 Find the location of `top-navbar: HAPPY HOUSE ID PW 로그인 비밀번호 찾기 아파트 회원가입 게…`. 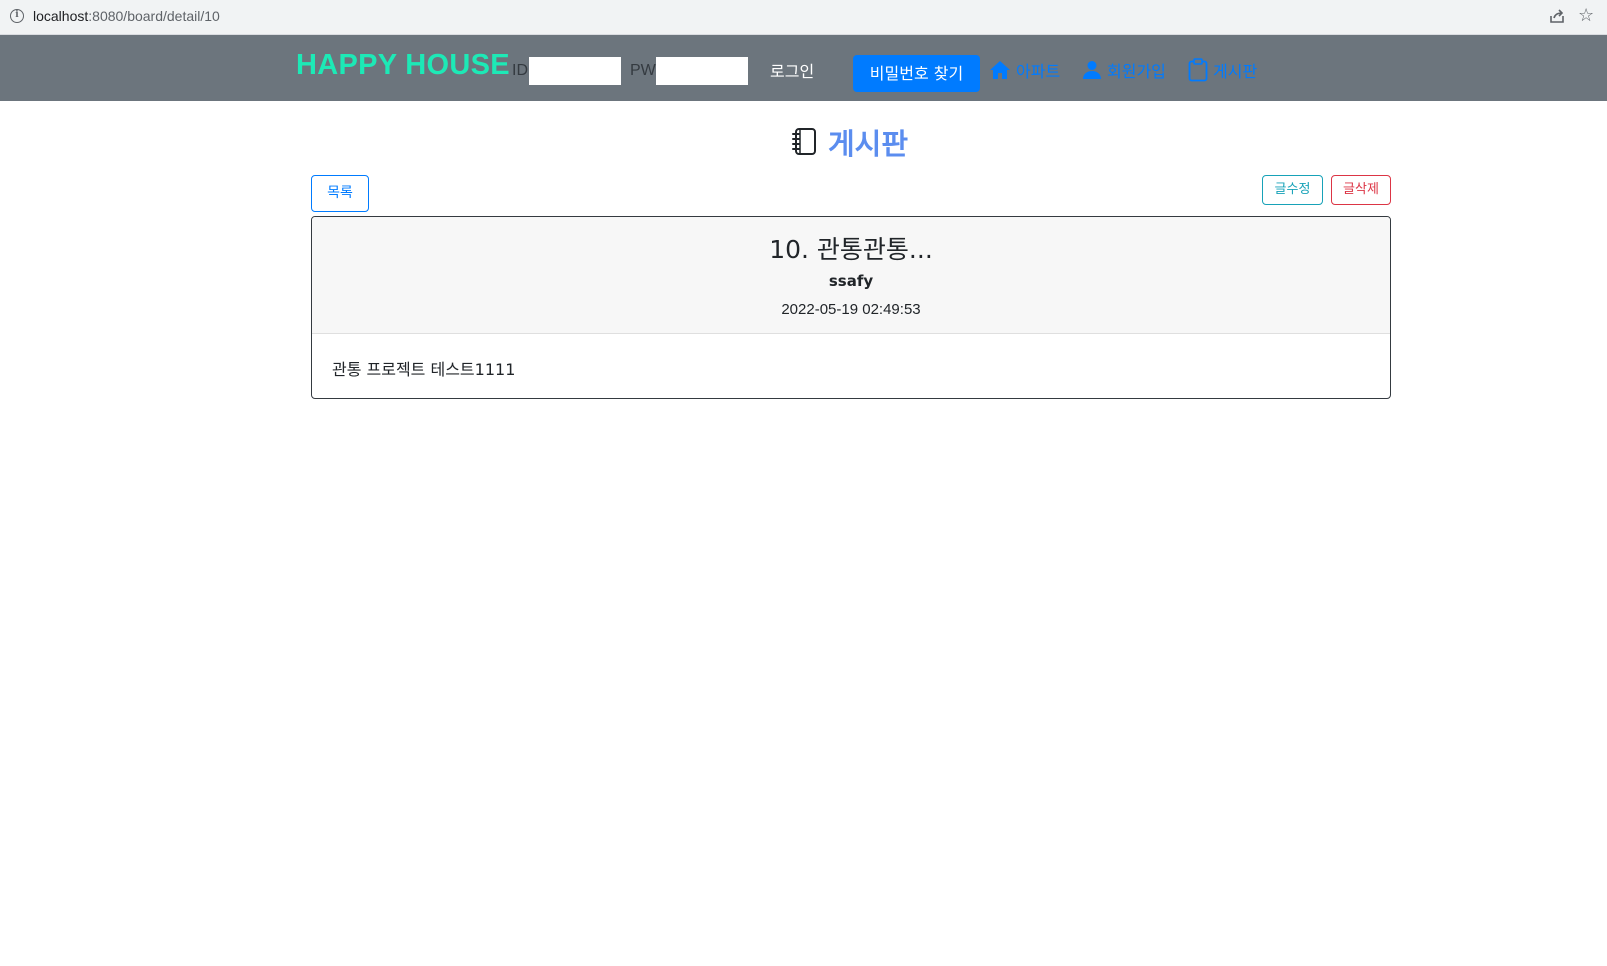

top-navbar: HAPPY HOUSE ID PW 로그인 비밀번호 찾기 아파트 회원가입 게… is located at coordinates (803, 68).